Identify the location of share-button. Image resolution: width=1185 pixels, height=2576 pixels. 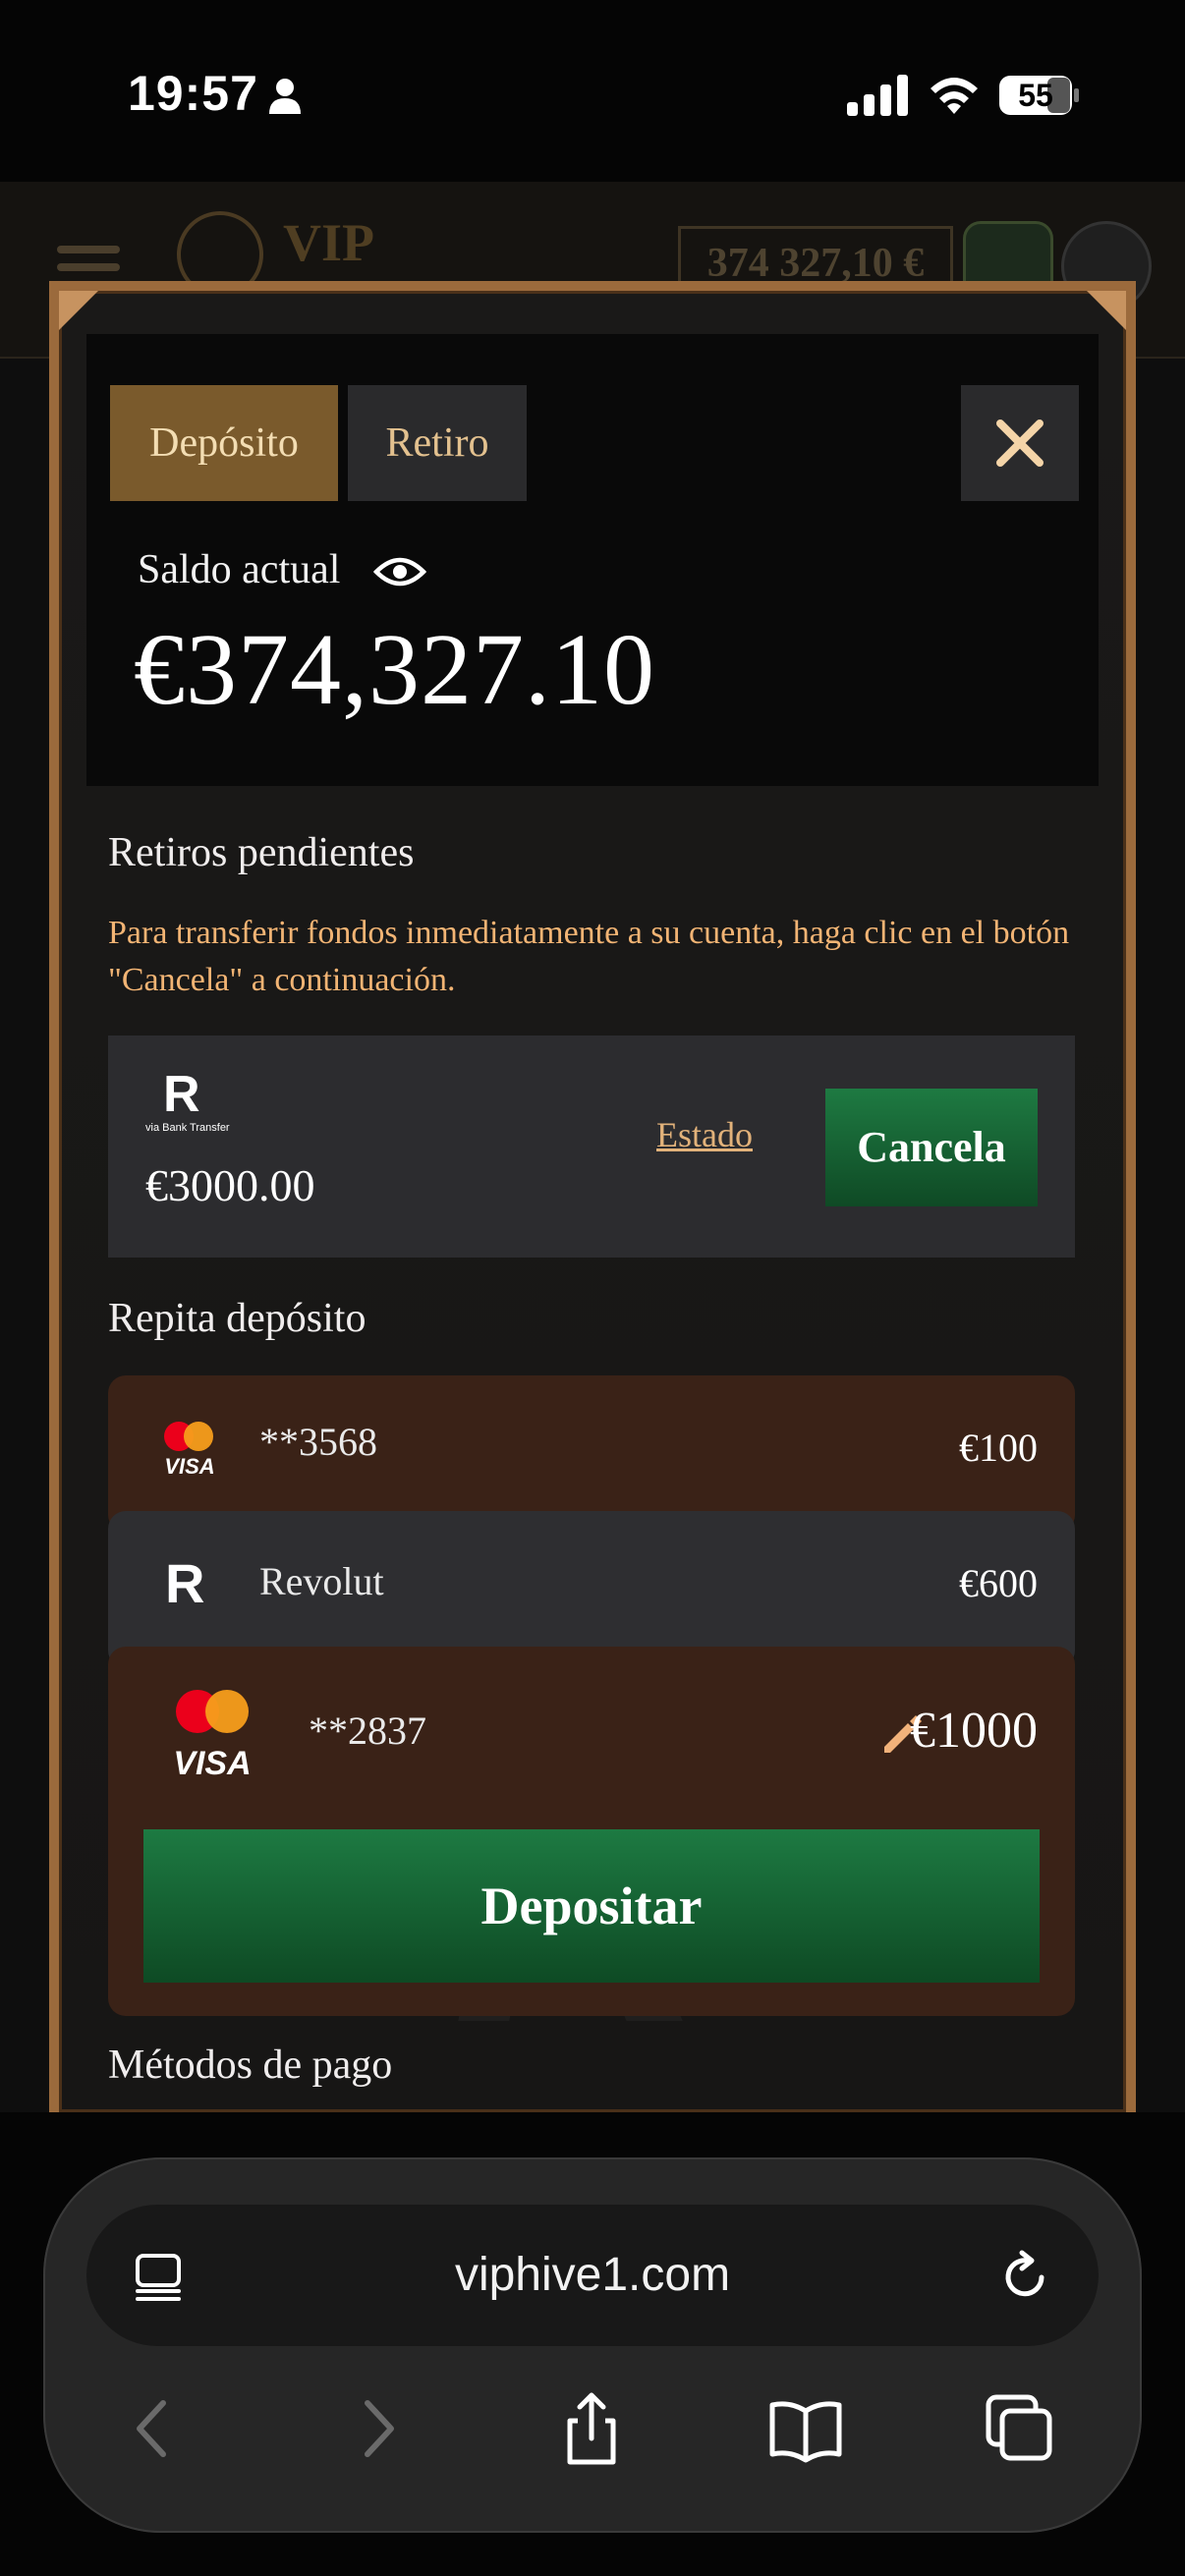
(592, 2428).